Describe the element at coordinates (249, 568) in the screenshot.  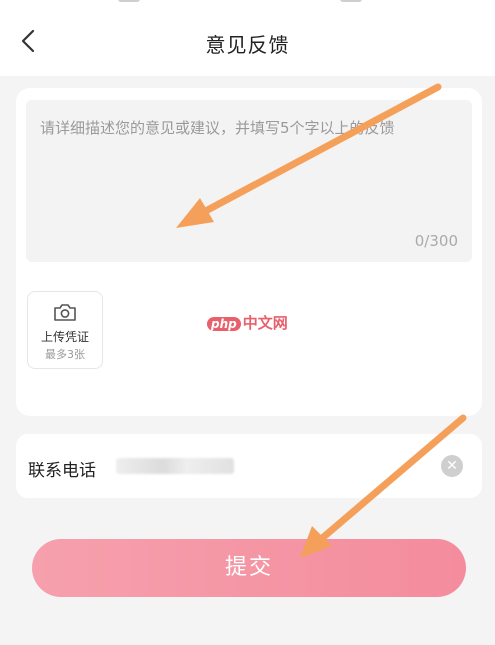
I see `submit-button: 提交` at that location.